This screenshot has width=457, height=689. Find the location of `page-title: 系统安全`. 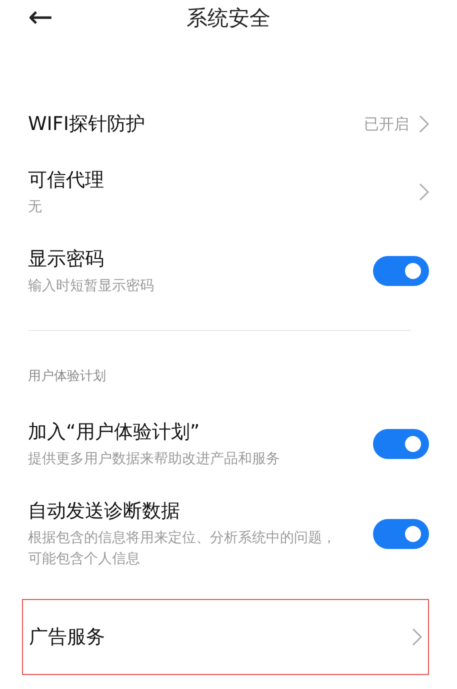

page-title: 系统安全 is located at coordinates (228, 18).